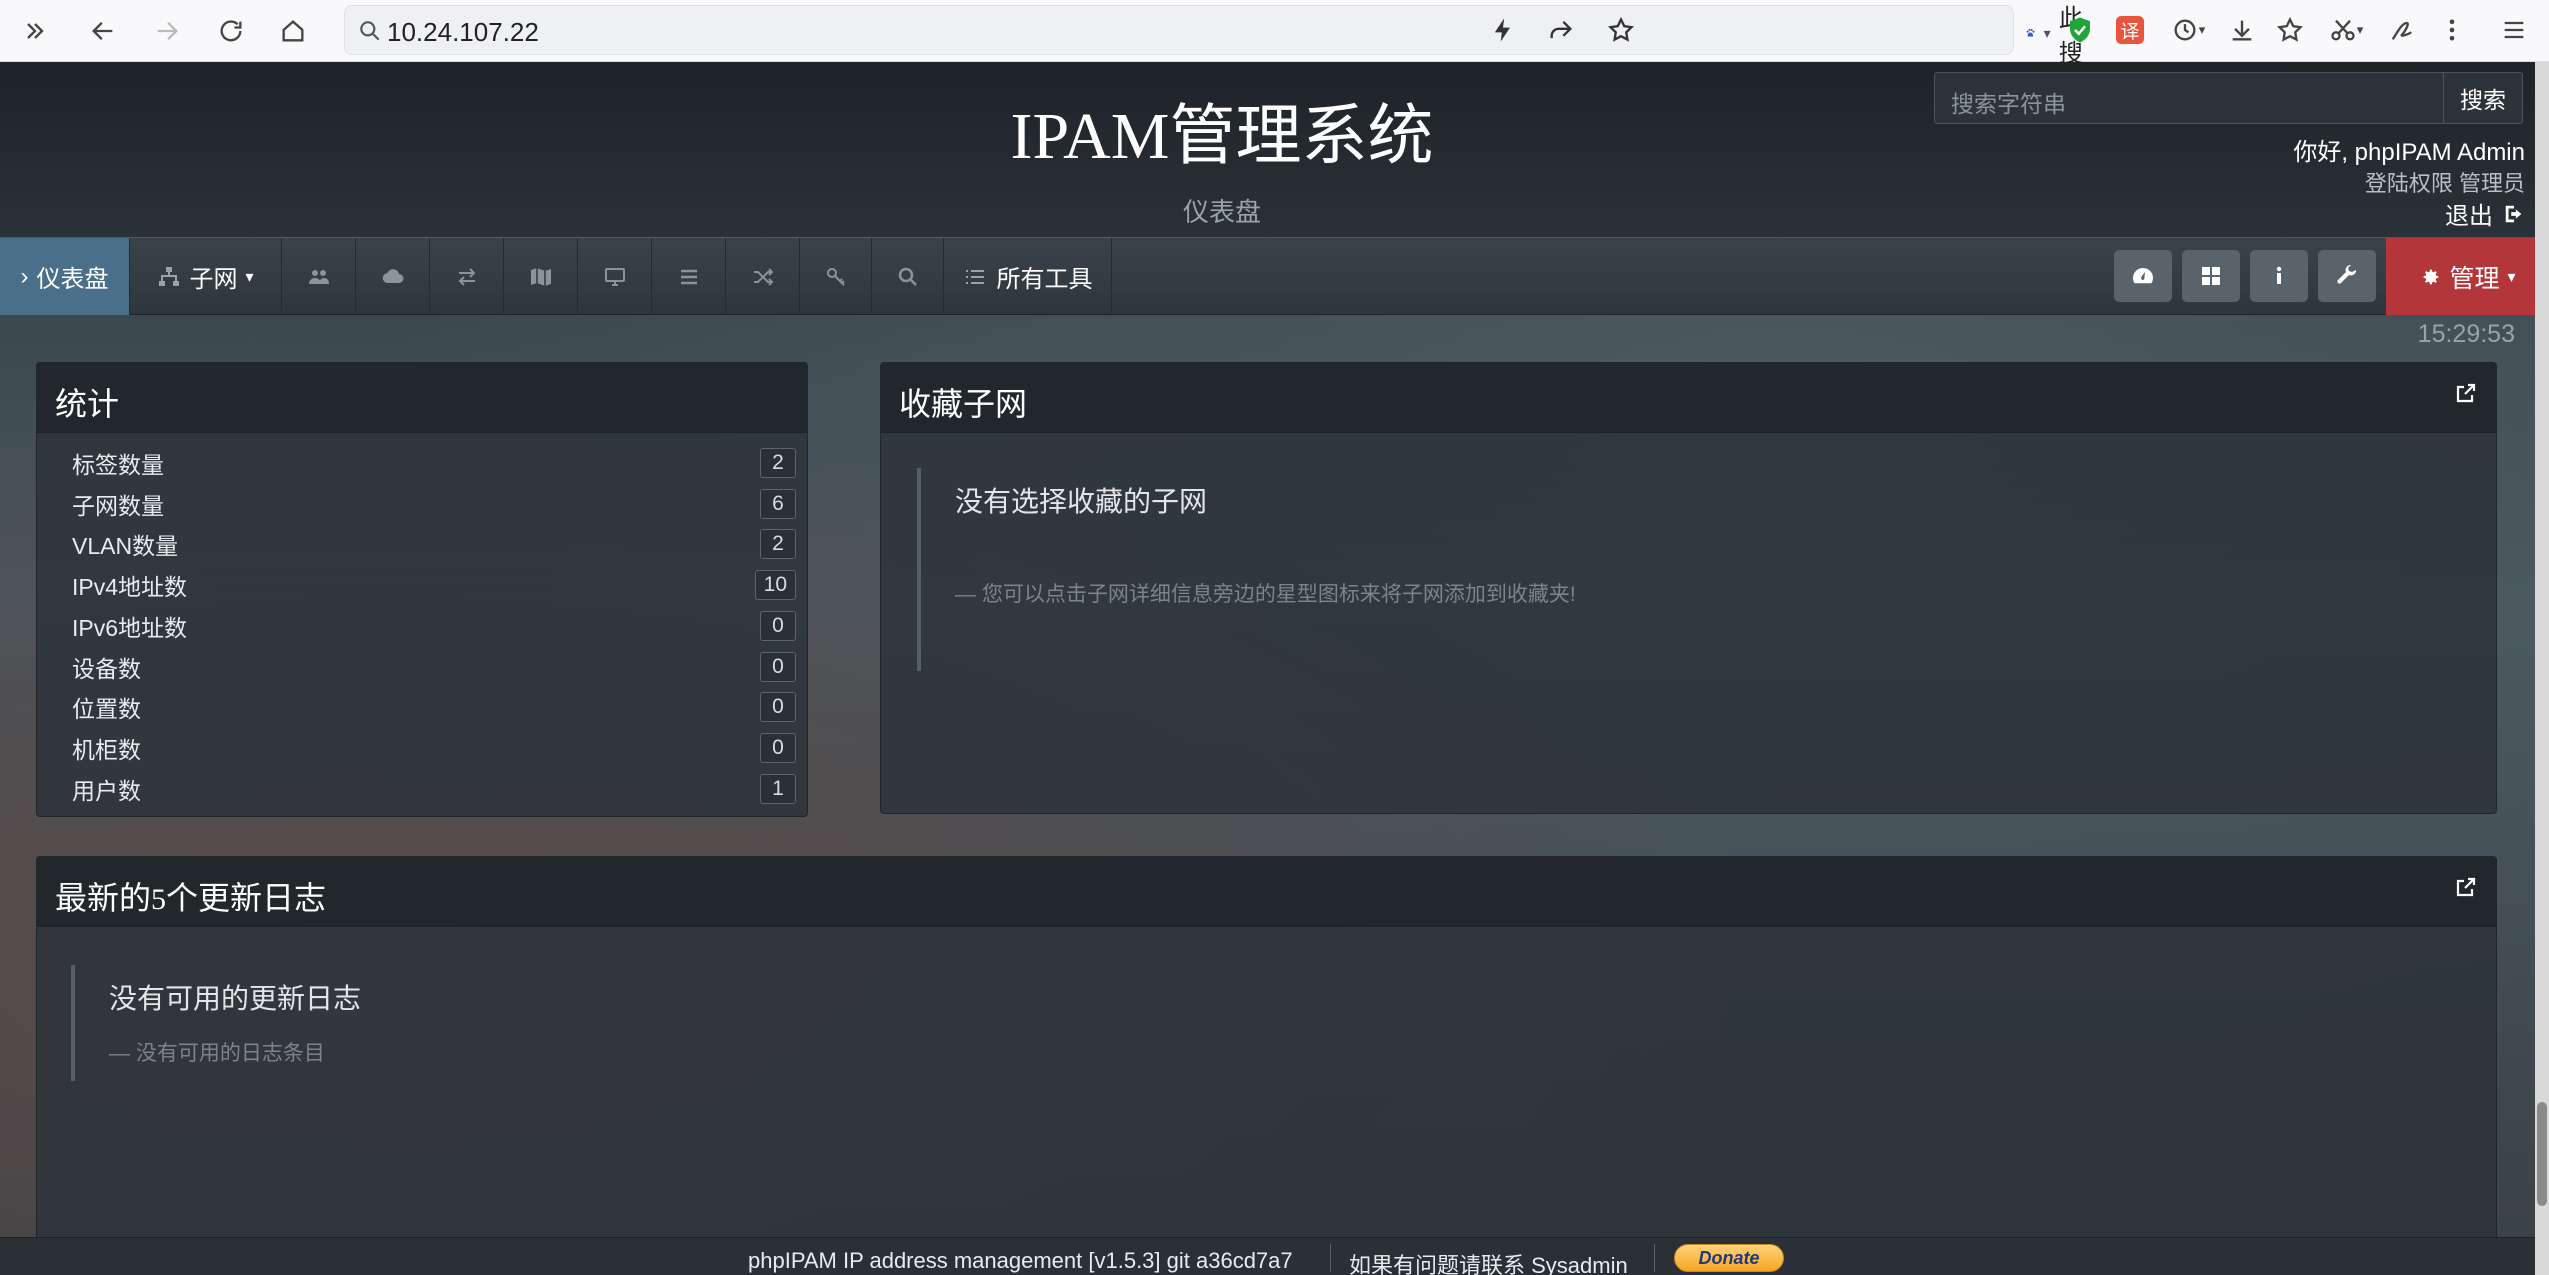 The image size is (2549, 1275). What do you see at coordinates (118, 465) in the screenshot?
I see `stat-label: 标签数量` at bounding box center [118, 465].